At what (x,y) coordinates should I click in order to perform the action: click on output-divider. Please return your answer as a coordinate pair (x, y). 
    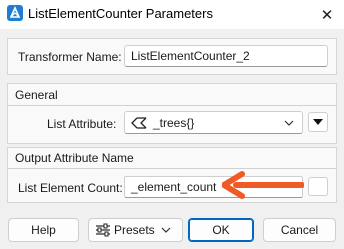
    Looking at the image, I should click on (172, 168).